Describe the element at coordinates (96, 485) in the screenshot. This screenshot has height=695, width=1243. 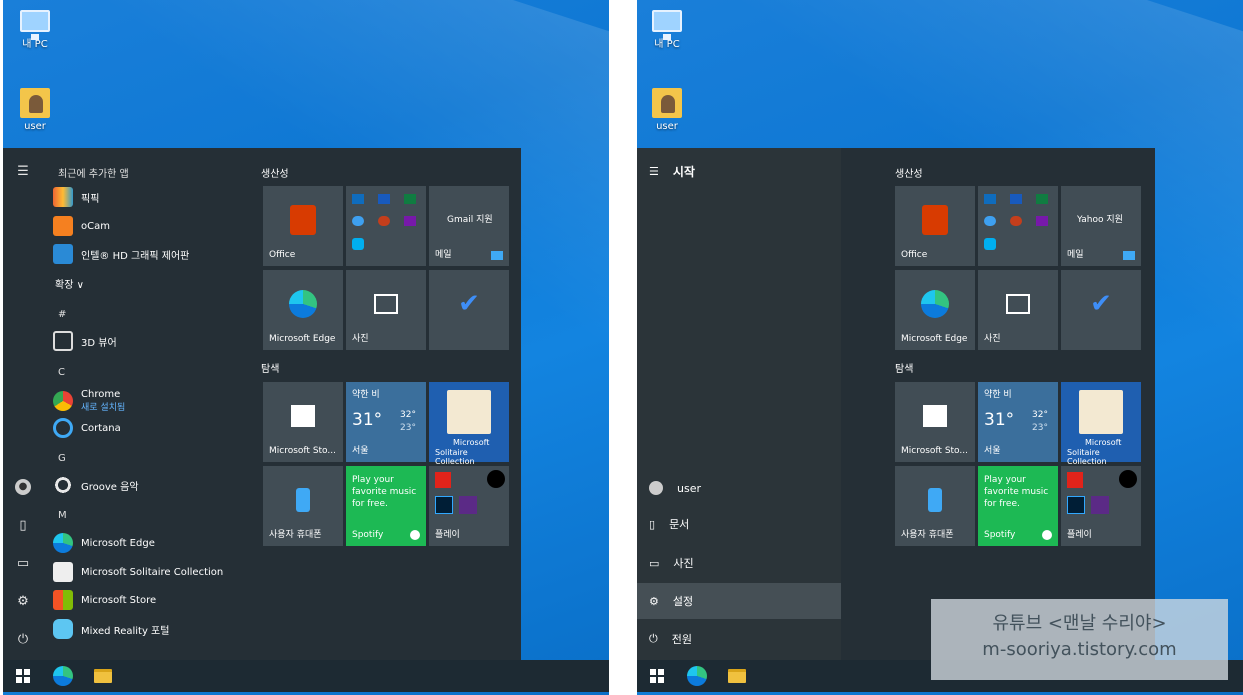
I see `app-item: Groove 음악` at that location.